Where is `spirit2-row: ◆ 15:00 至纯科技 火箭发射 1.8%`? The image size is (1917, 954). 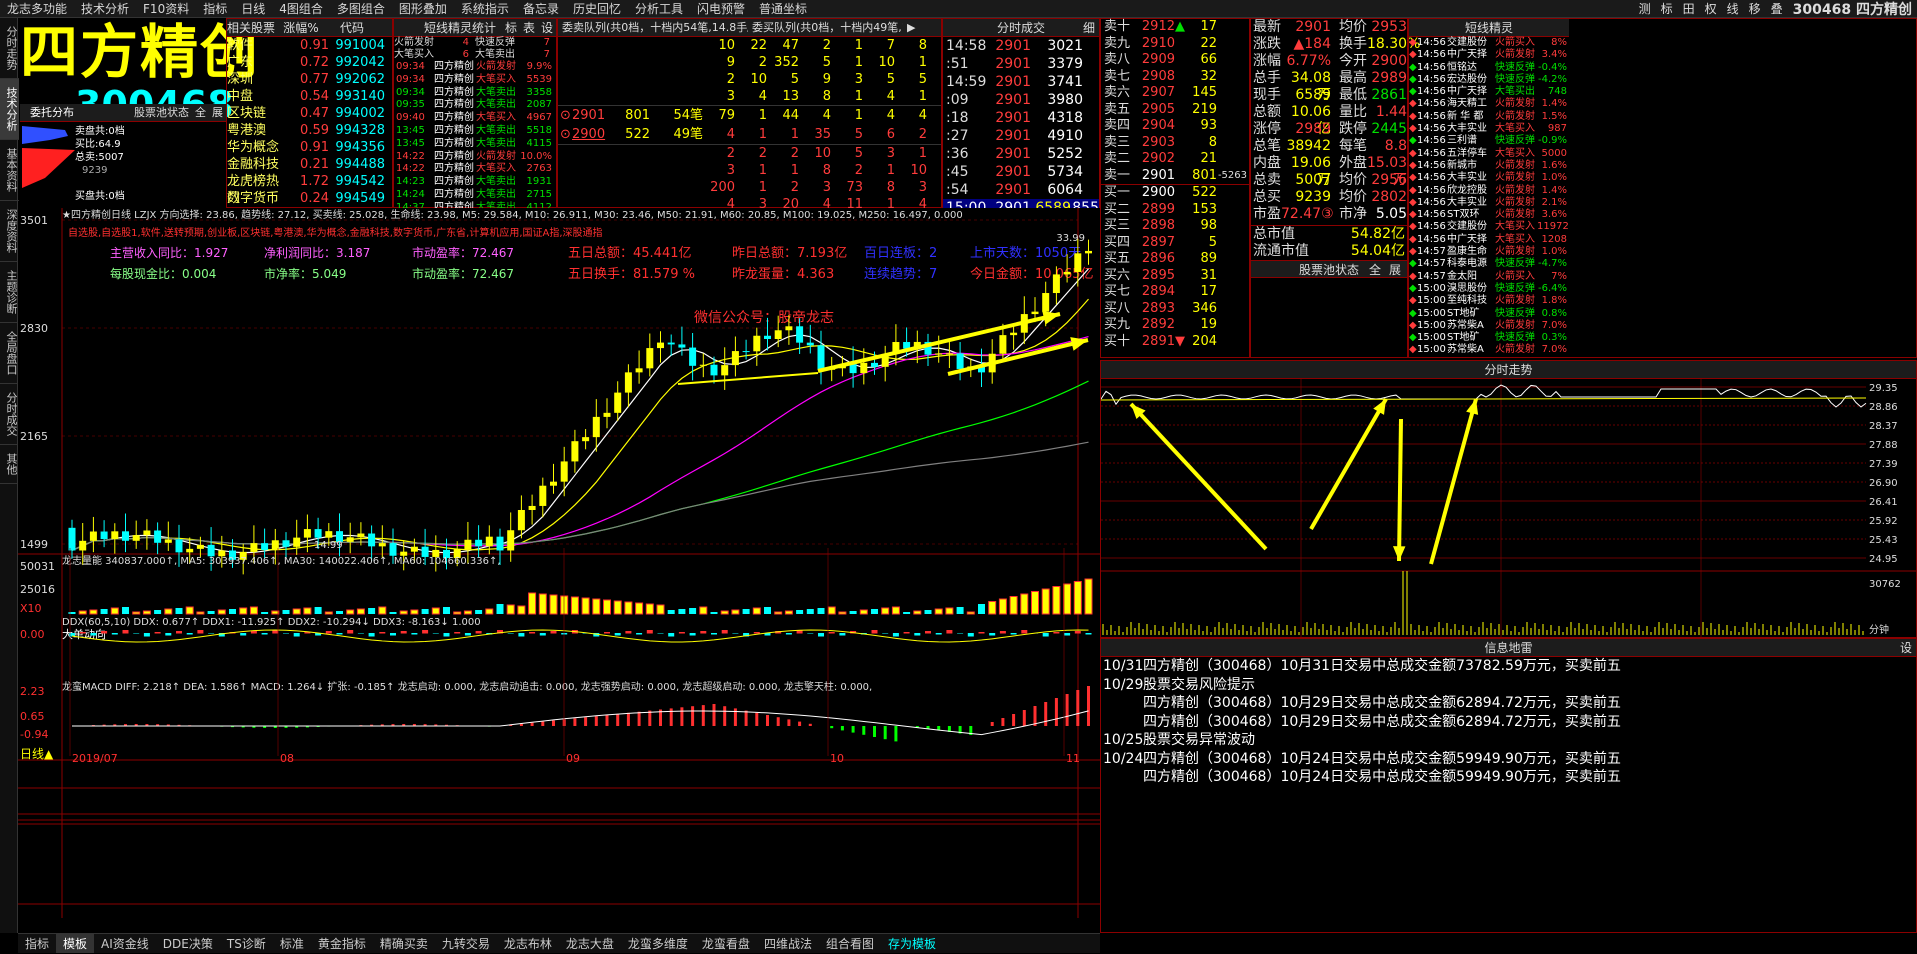
spirit2-row: ◆ 15:00 至纯科技 火箭发射 1.8% is located at coordinates (1489, 301).